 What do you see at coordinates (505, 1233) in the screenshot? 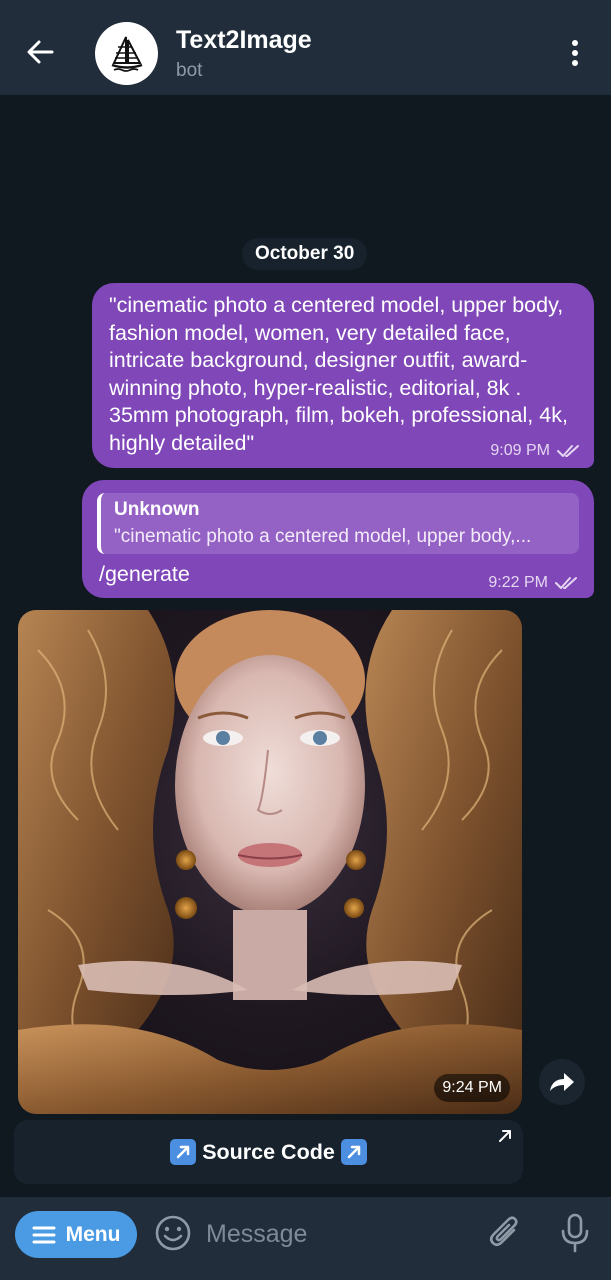
I see `paperclip-icon` at bounding box center [505, 1233].